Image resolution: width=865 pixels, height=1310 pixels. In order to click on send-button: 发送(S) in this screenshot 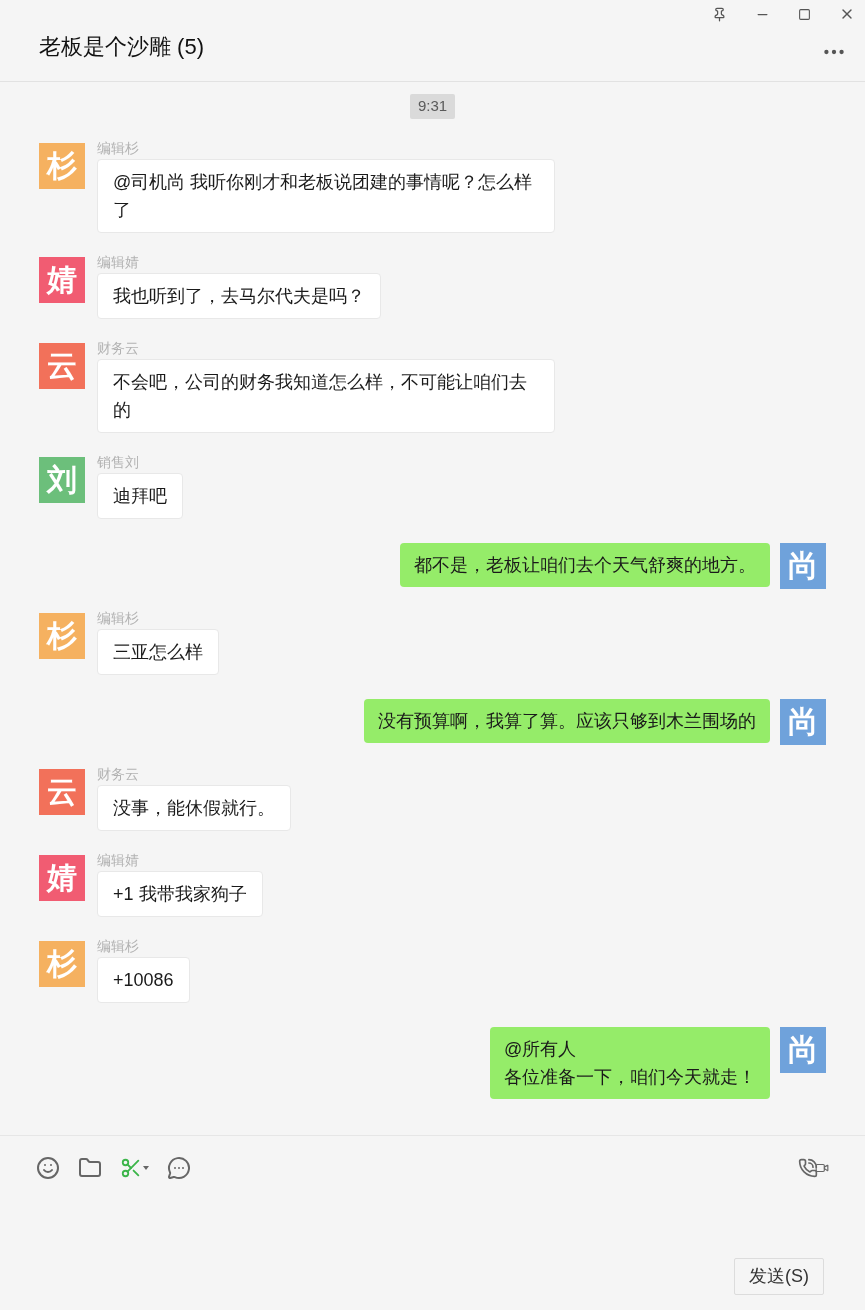, I will do `click(779, 1276)`.